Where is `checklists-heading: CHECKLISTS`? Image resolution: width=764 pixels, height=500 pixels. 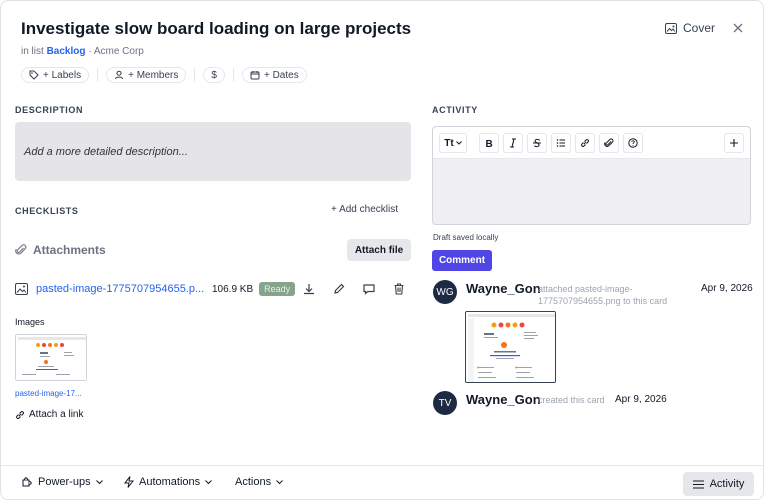 checklists-heading: CHECKLISTS is located at coordinates (47, 211).